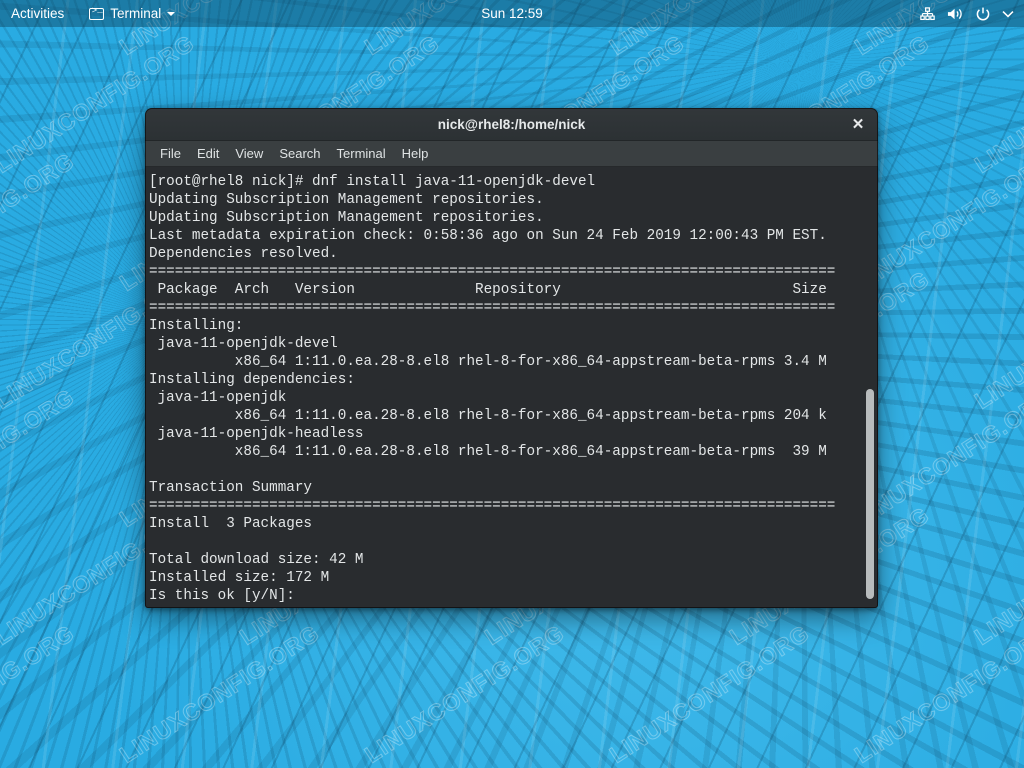 This screenshot has height=768, width=1024. I want to click on terminal-line: Total download size: 42 M, so click(256, 560).